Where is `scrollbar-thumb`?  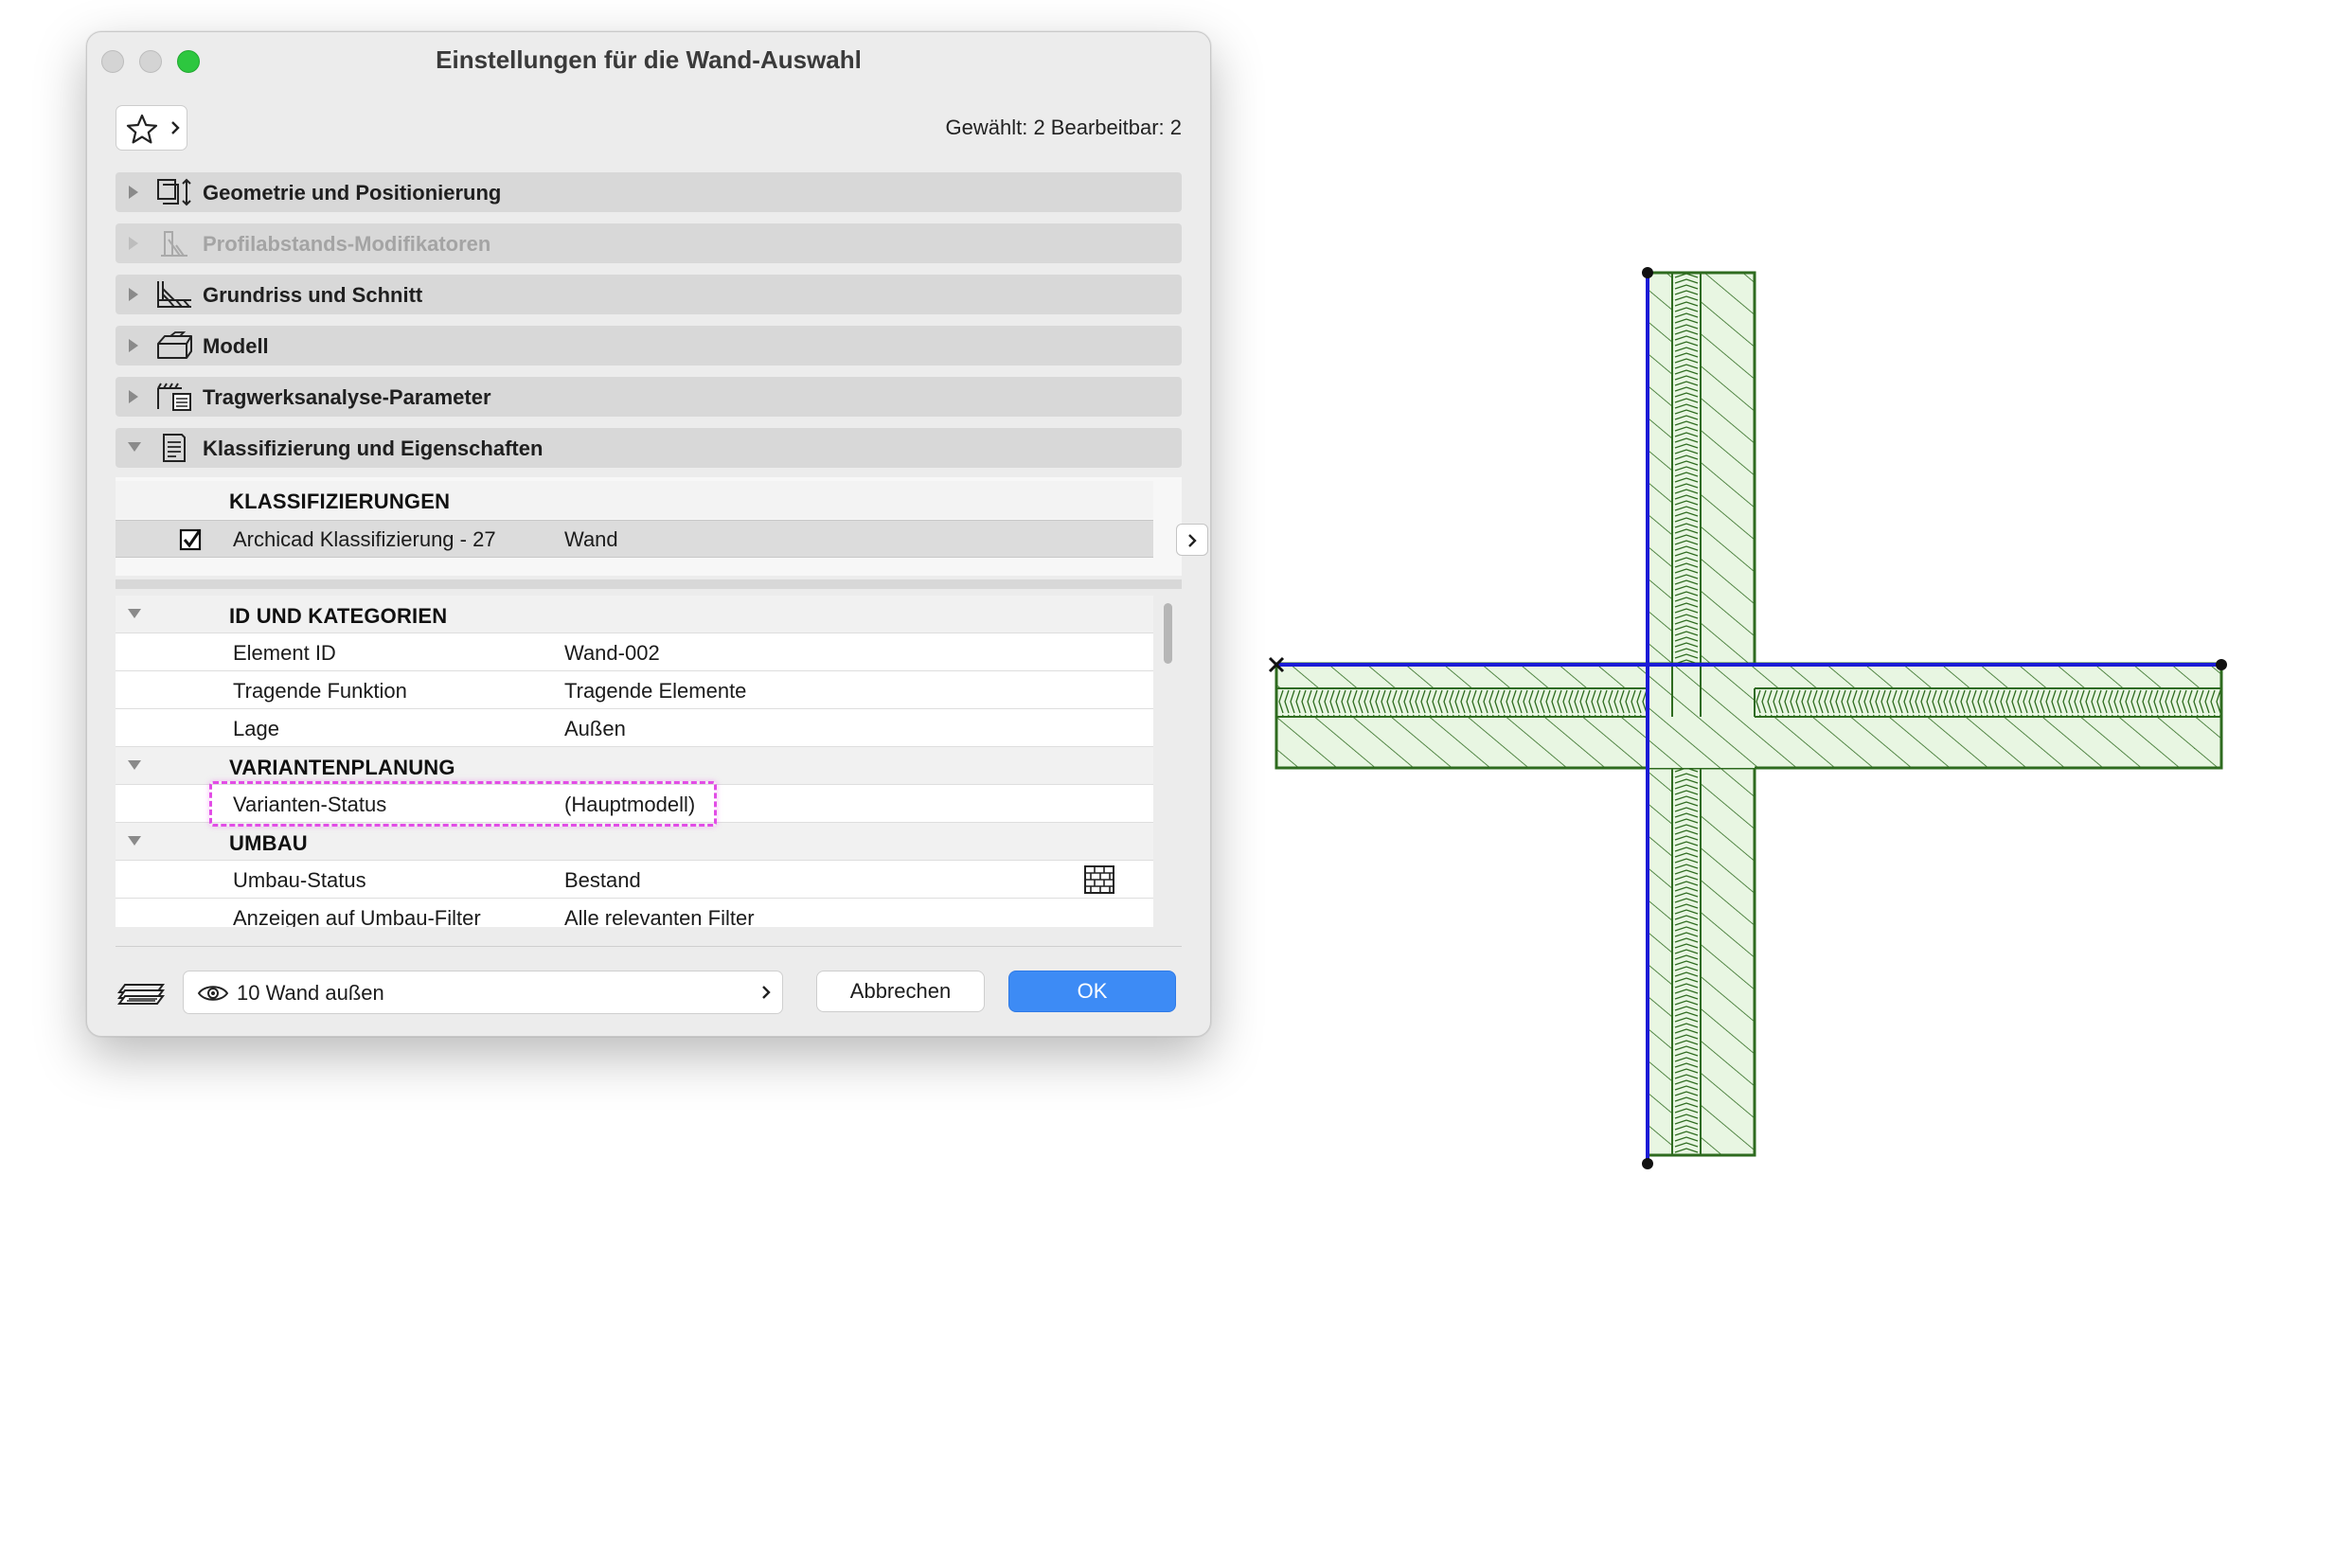
scrollbar-thumb is located at coordinates (1168, 633).